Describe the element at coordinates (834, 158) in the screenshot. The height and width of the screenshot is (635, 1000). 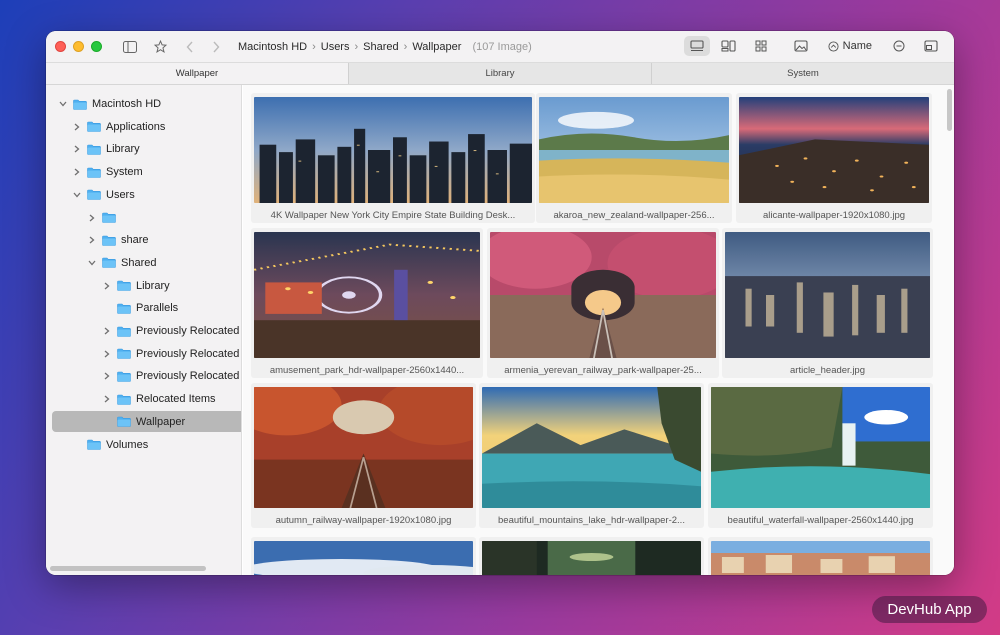
I see `image-thumbnail-card: alicante-wallpaper-1920x1080.jpg` at that location.